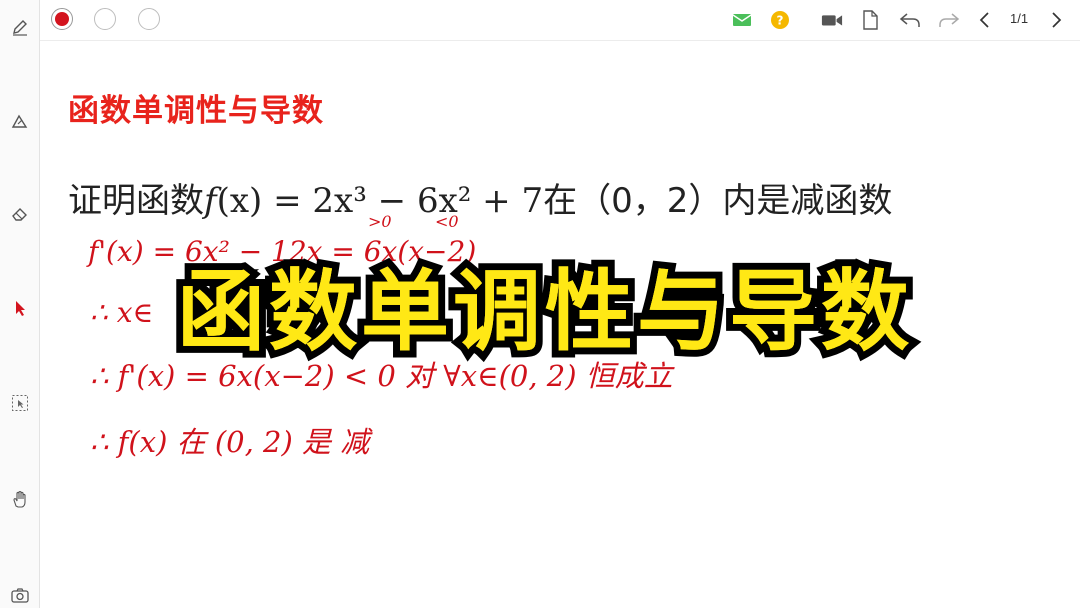 The width and height of the screenshot is (1080, 608). Describe the element at coordinates (742, 20) in the screenshot. I see `mail-icon` at that location.